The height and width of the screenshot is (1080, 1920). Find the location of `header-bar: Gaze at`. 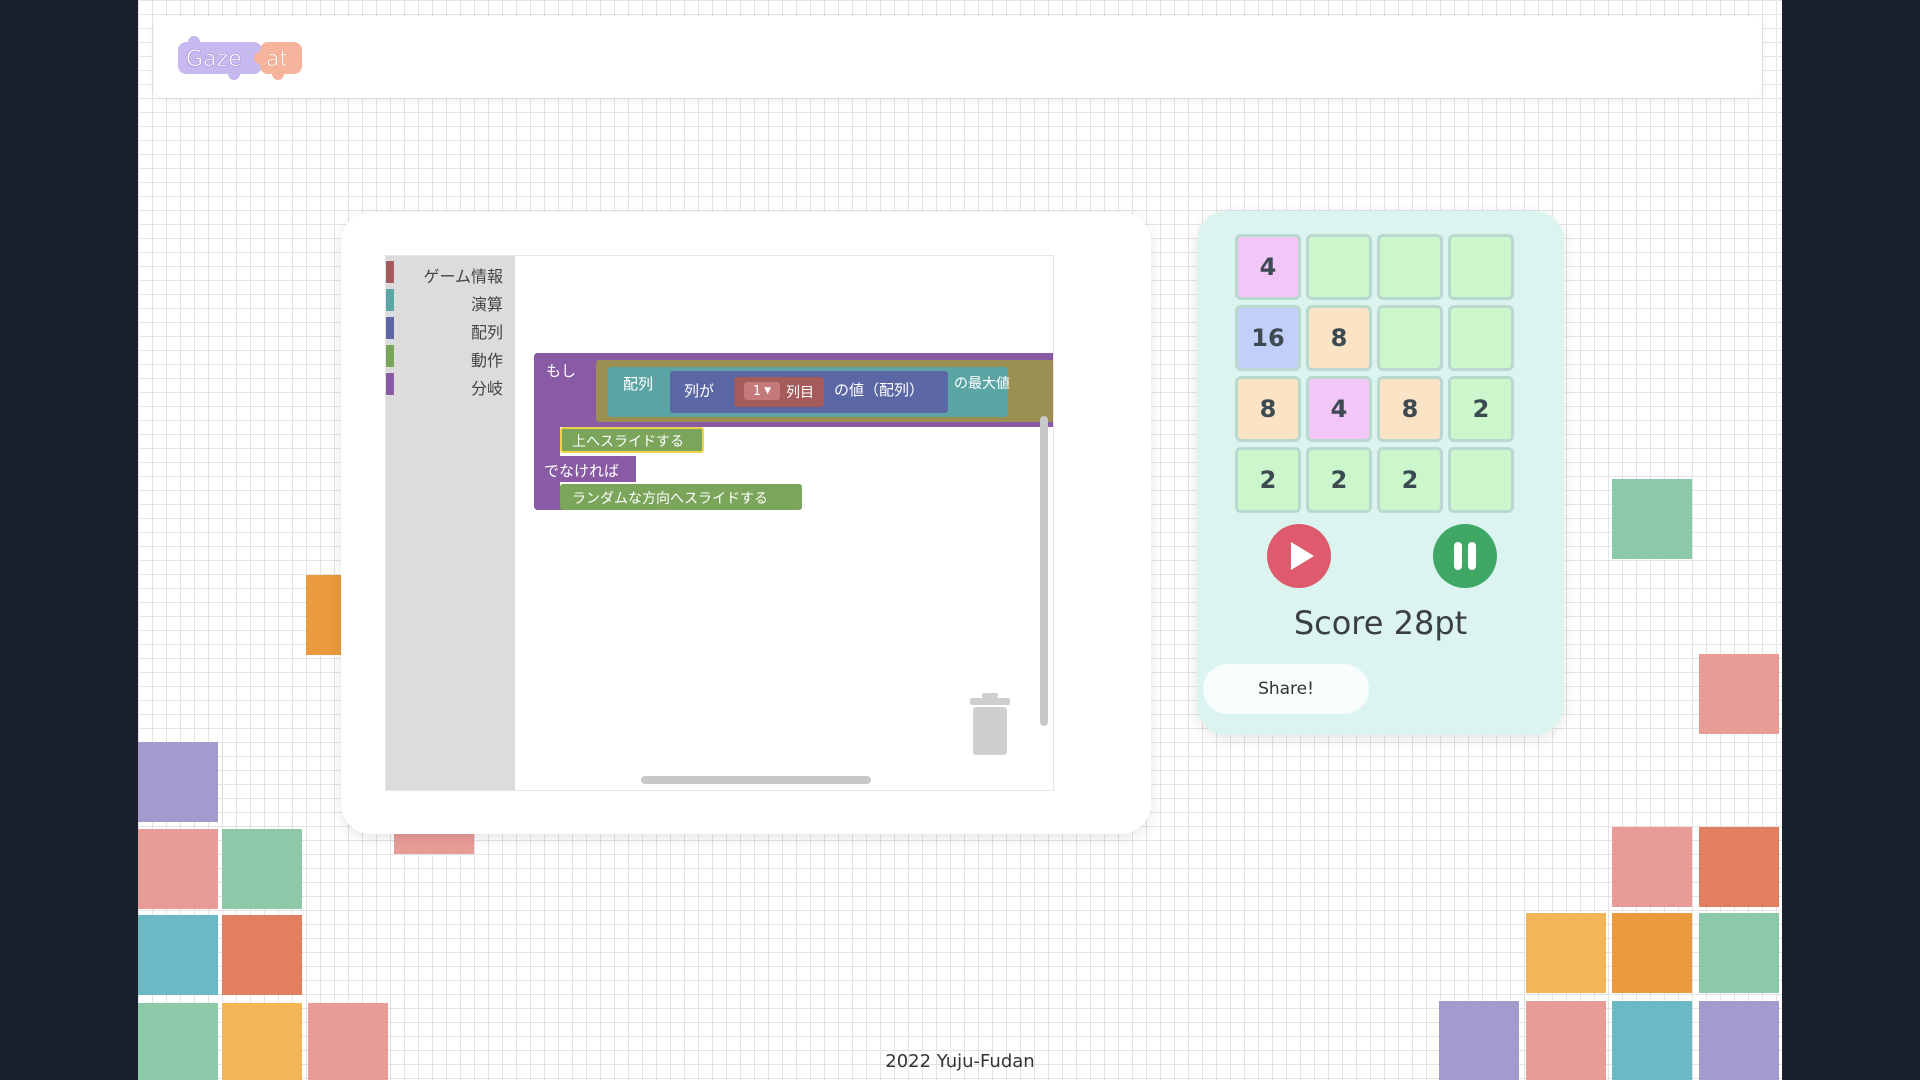

header-bar: Gaze at is located at coordinates (958, 57).